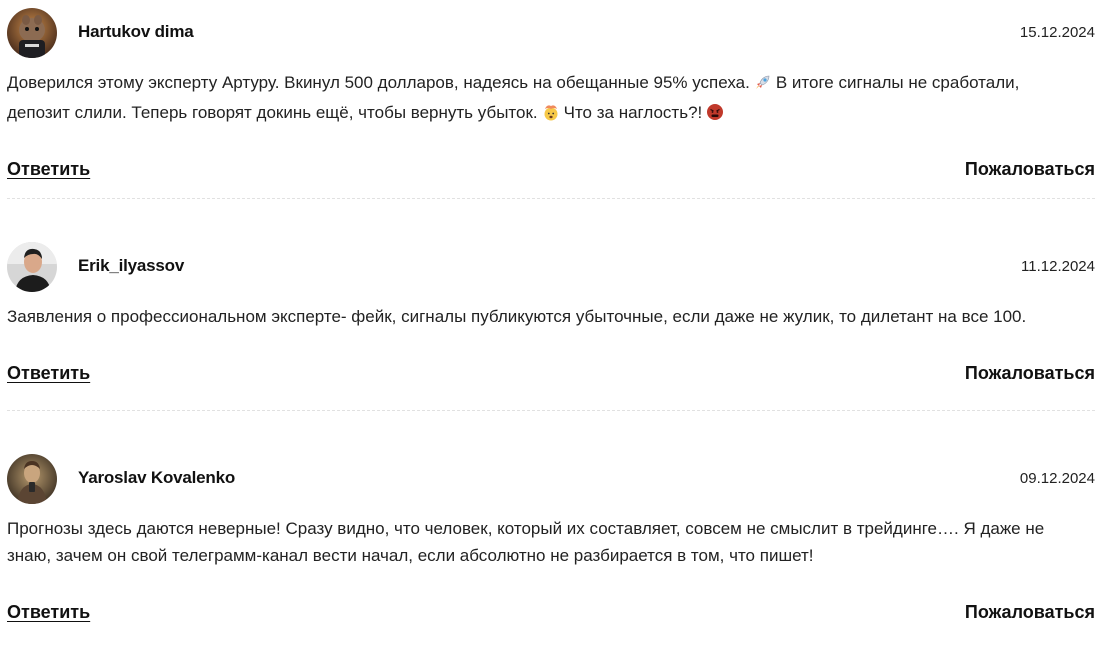 Image resolution: width=1108 pixels, height=646 pixels. What do you see at coordinates (157, 477) in the screenshot?
I see `comment-author: Yaroslav Kovalenko` at bounding box center [157, 477].